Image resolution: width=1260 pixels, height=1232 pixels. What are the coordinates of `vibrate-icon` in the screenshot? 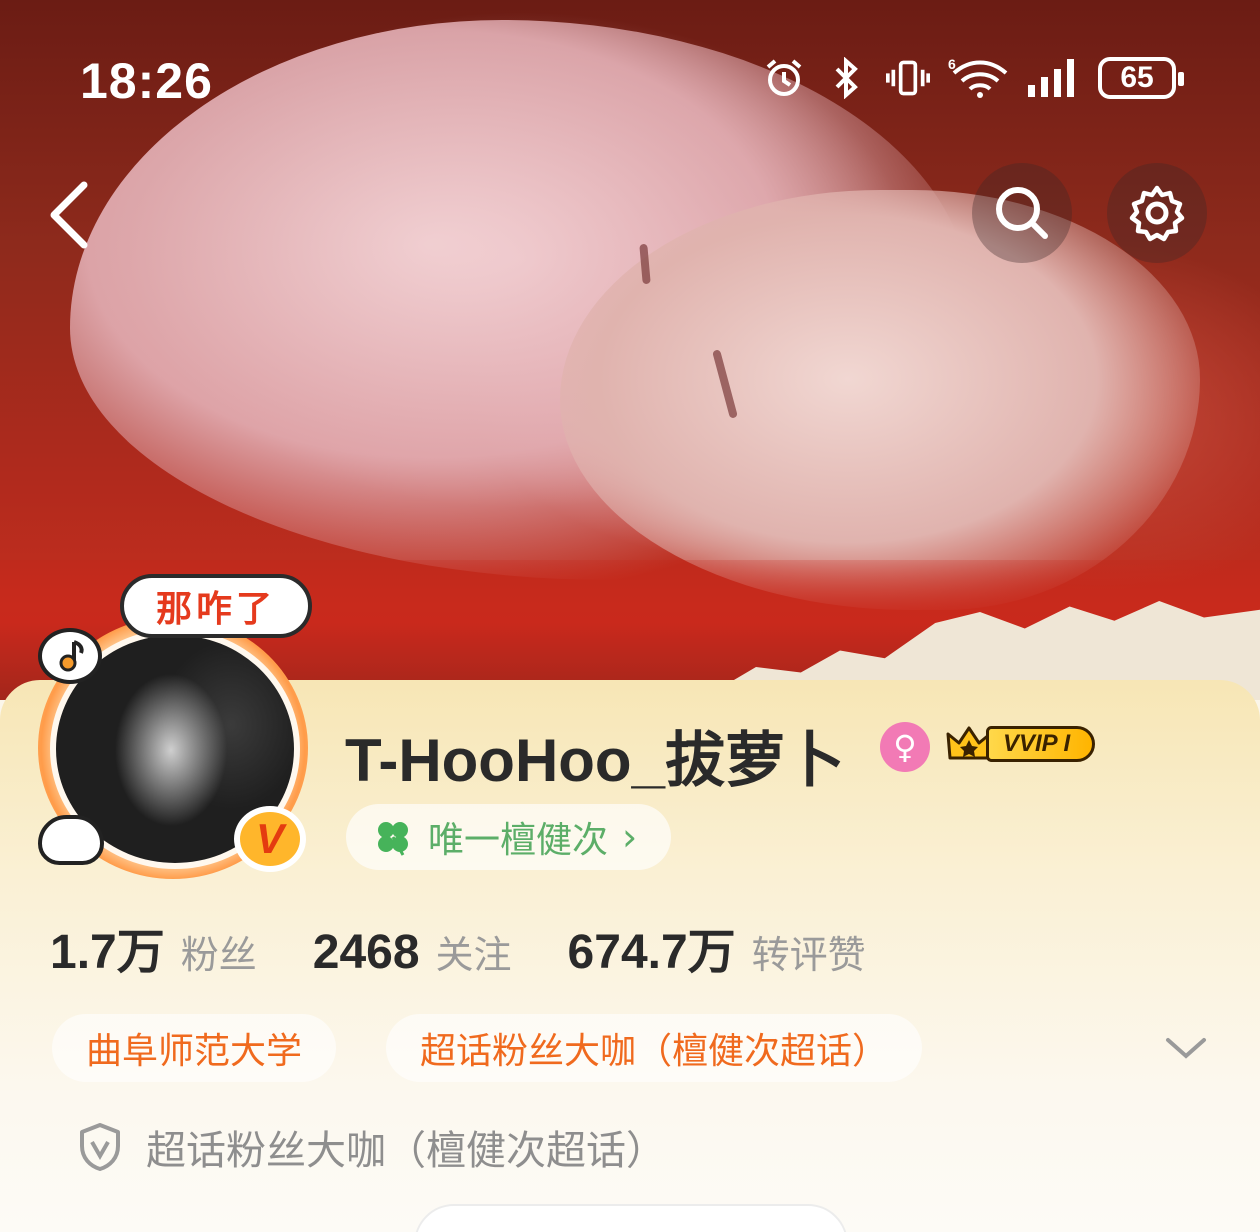 It's located at (908, 78).